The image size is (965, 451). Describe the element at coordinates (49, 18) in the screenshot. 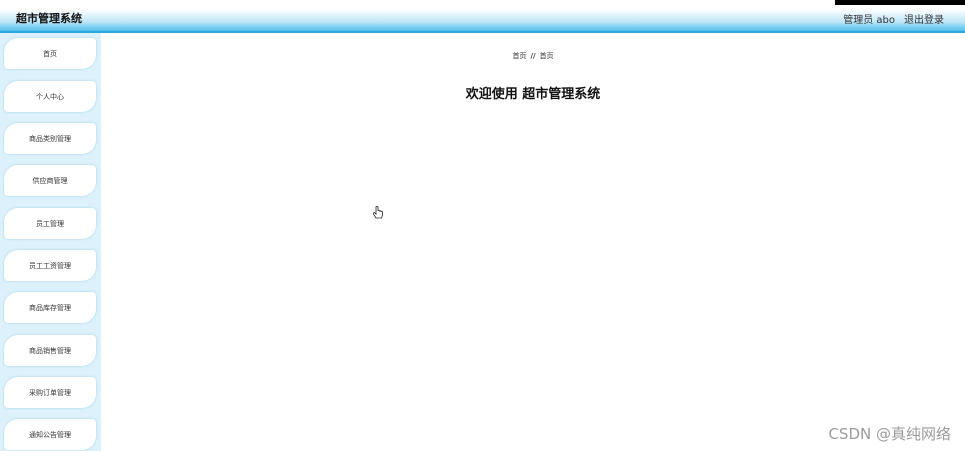

I see `app-title: 超市管理系统` at that location.